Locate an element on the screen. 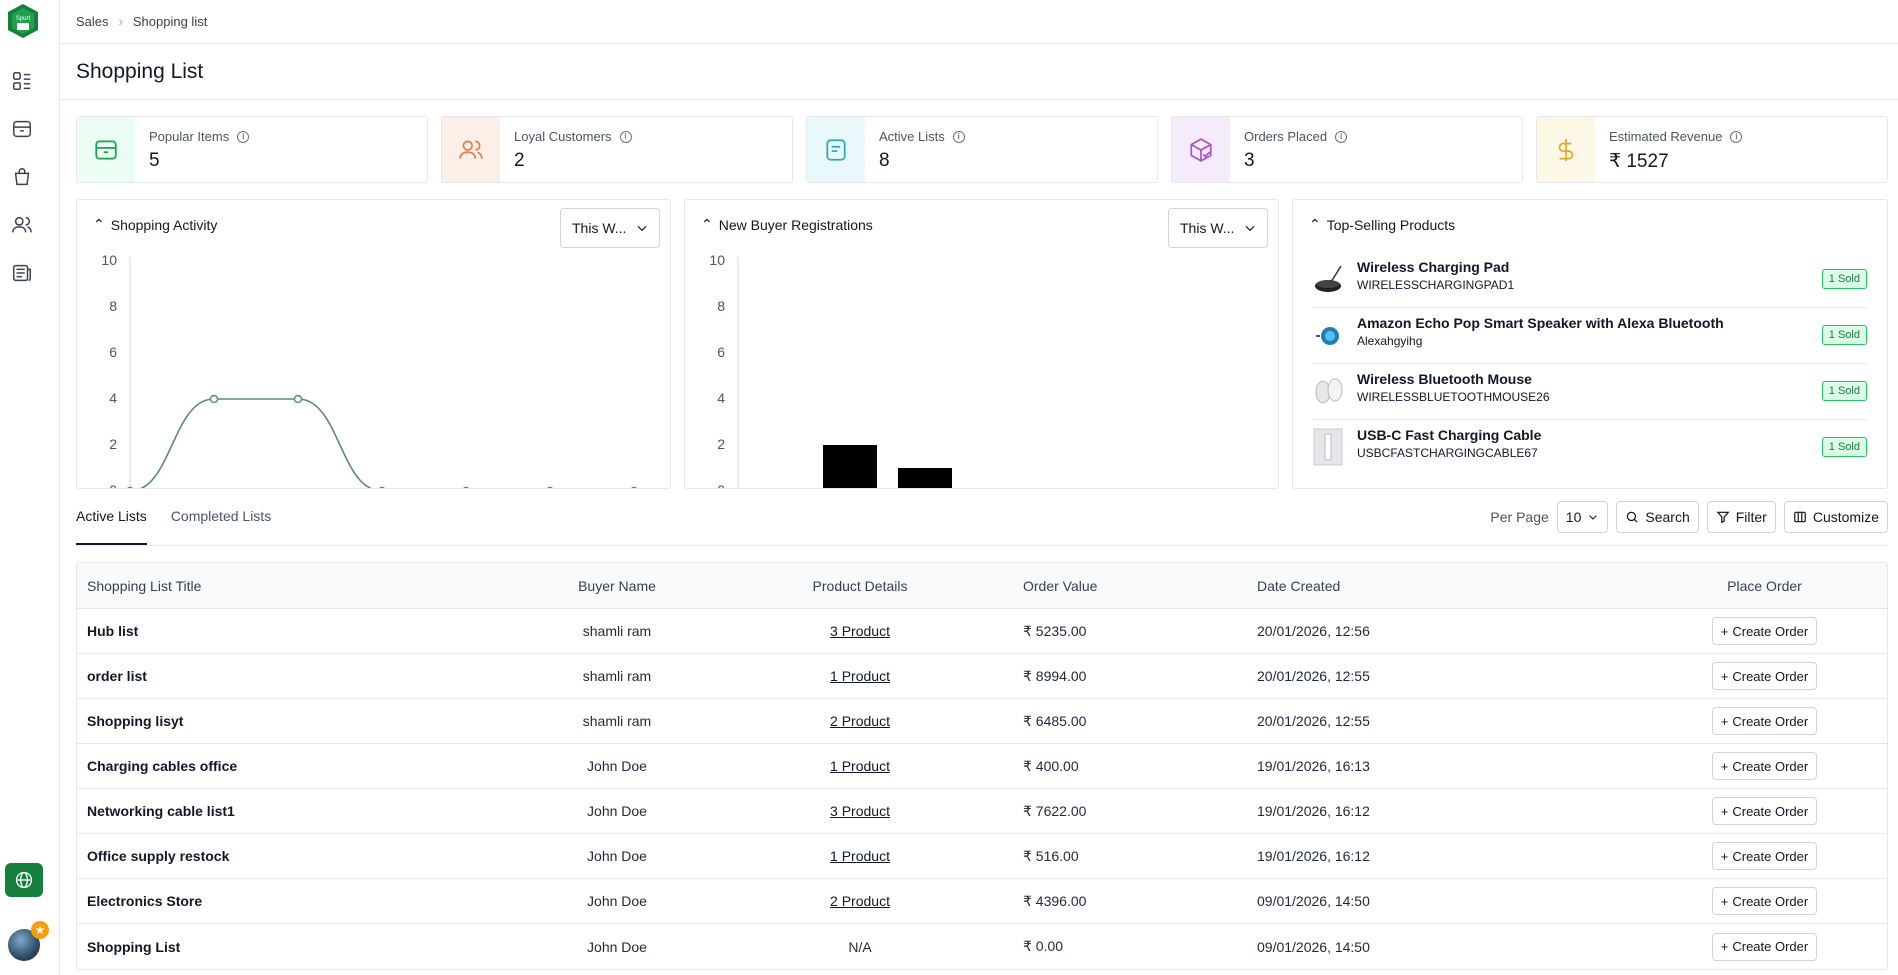 This screenshot has height=975, width=1898. star-icon: ★ is located at coordinates (40, 930).